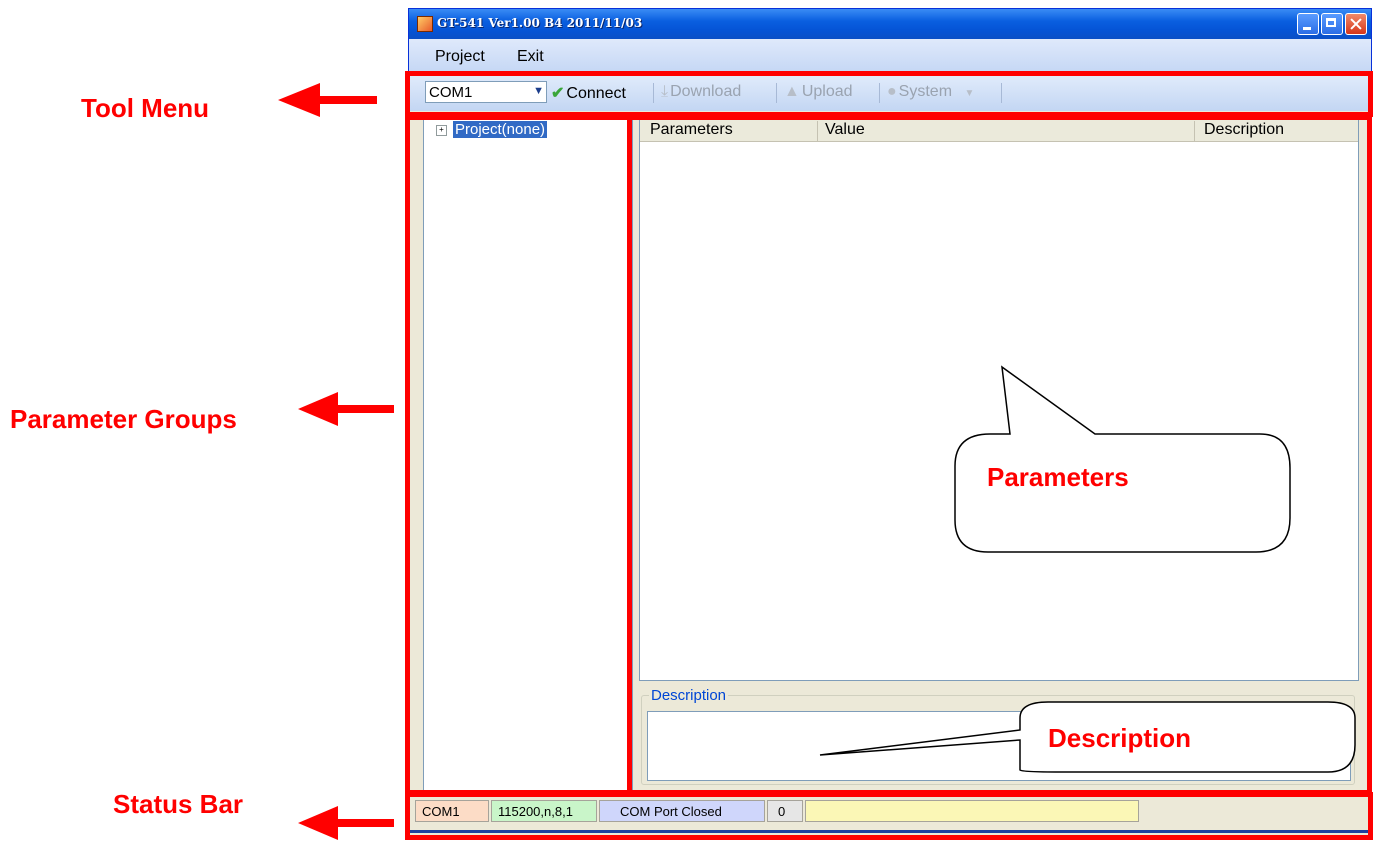 The width and height of the screenshot is (1373, 841). Describe the element at coordinates (558, 93) in the screenshot. I see `check-icon: ✔` at that location.